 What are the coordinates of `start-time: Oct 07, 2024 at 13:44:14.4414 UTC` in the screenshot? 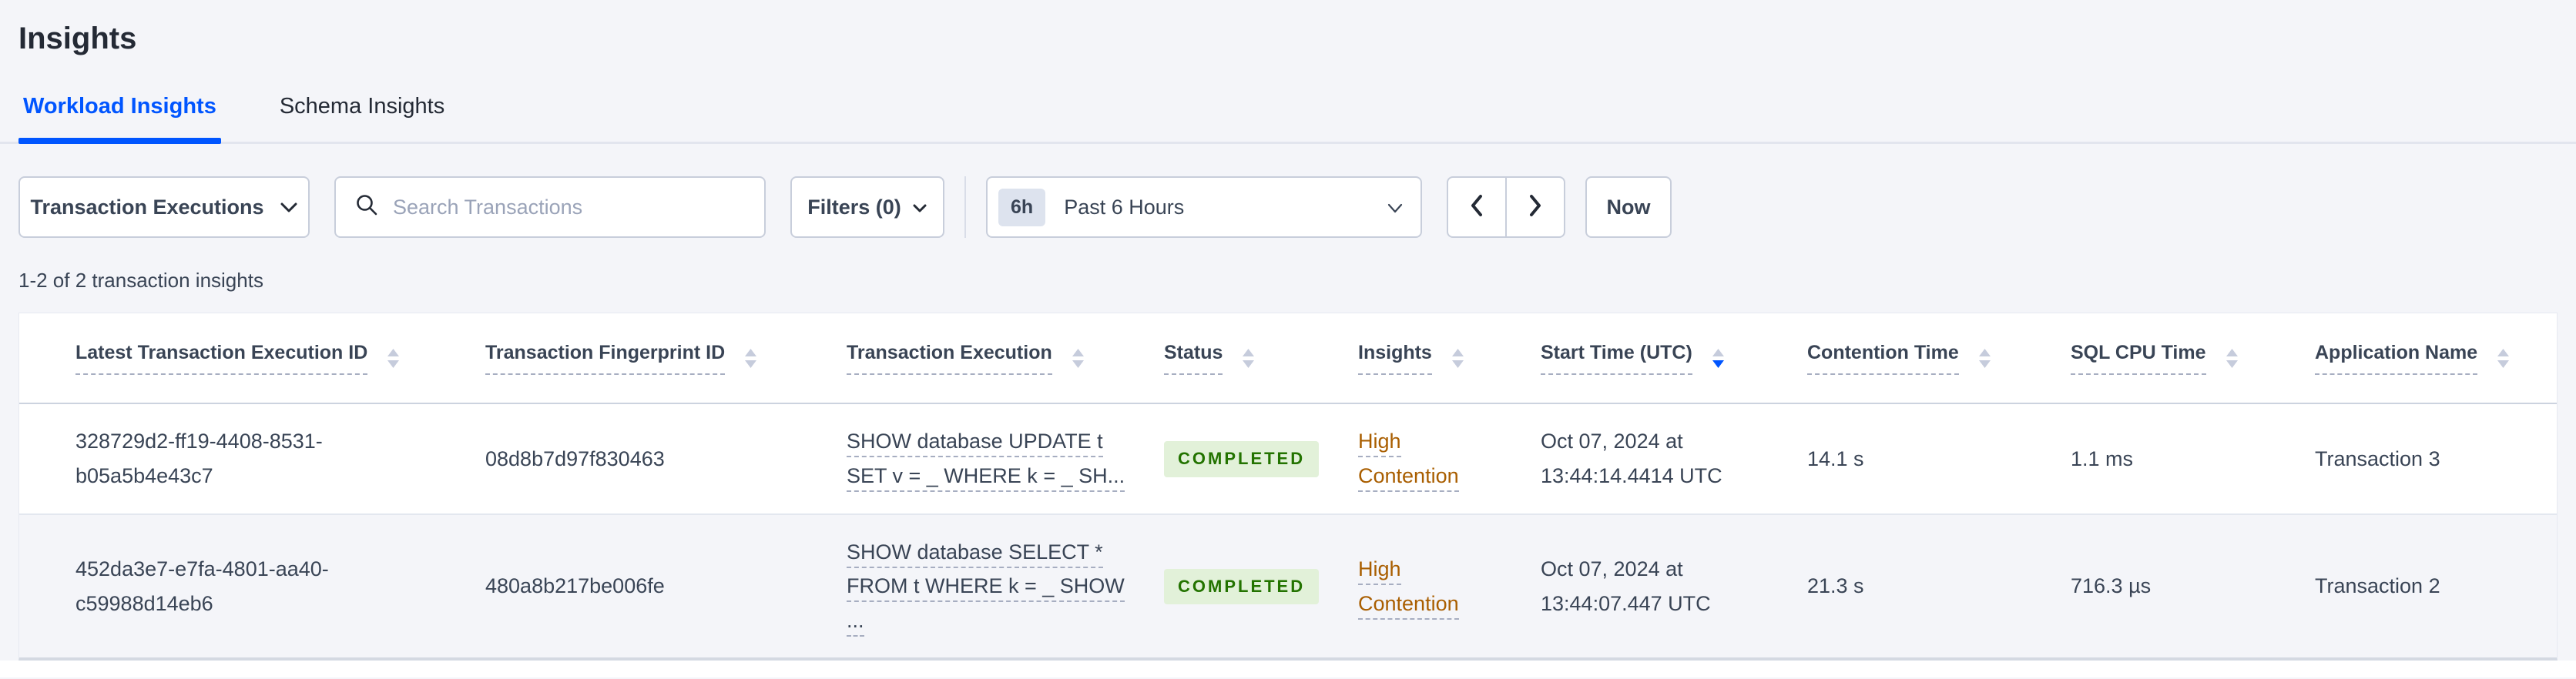 It's located at (1631, 458).